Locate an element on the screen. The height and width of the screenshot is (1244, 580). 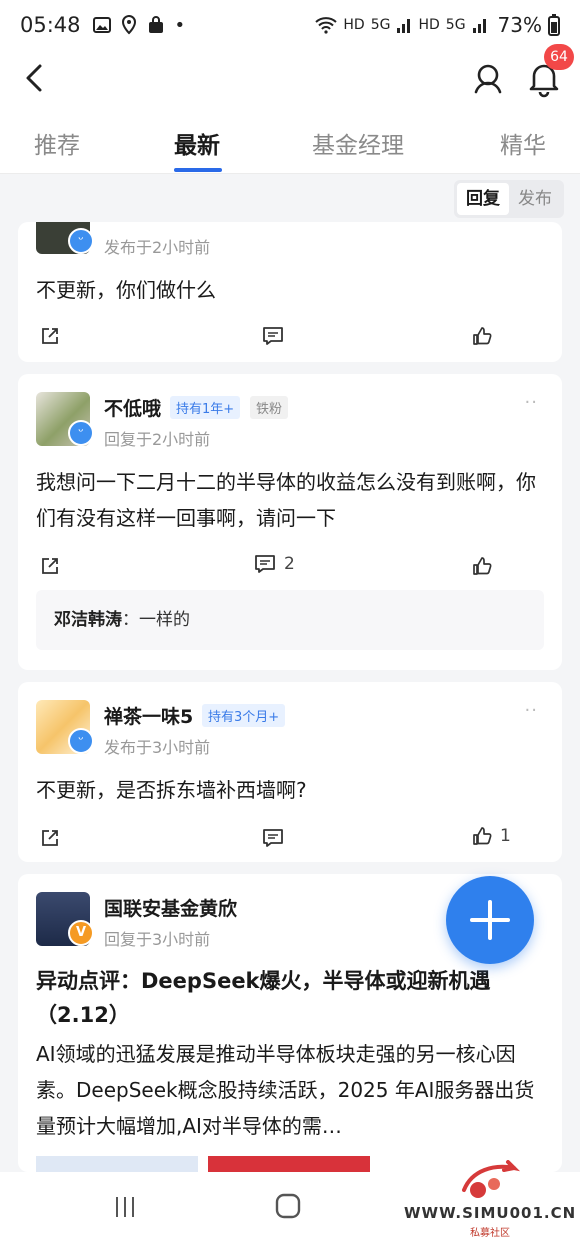
net-label-4: 5G is located at coordinates (455, 25).